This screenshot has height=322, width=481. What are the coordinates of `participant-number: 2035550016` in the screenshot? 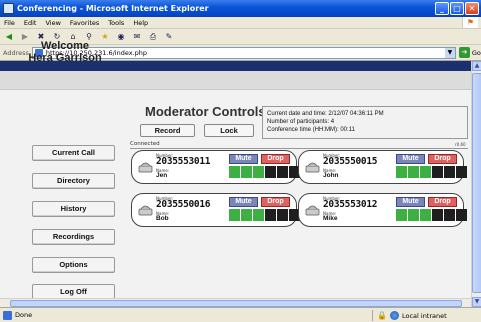 It's located at (183, 204).